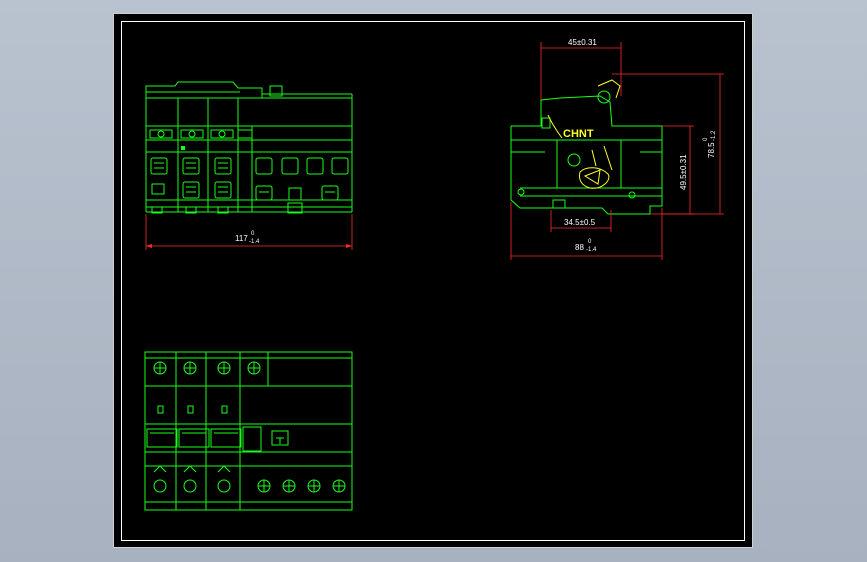 Image resolution: width=867 pixels, height=562 pixels. Describe the element at coordinates (253, 234) in the screenshot. I see `front-width-tol-upper: 0` at that location.